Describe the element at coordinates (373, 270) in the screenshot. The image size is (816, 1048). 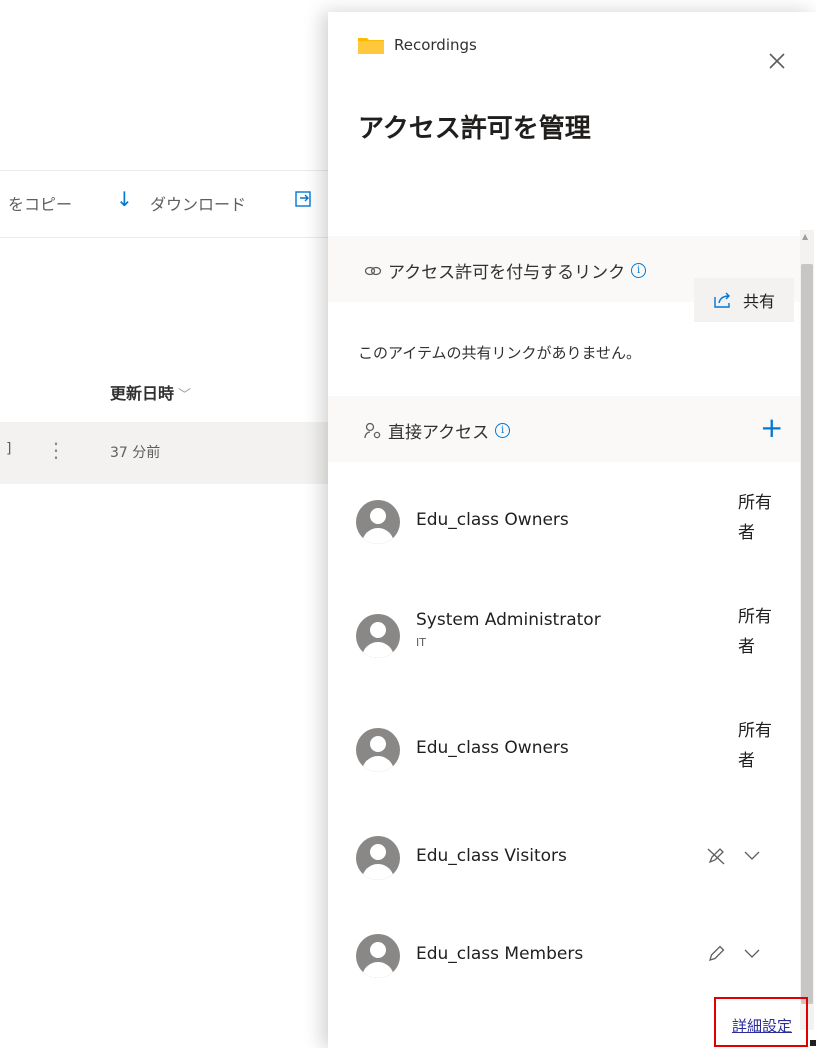
I see `link-icon` at that location.